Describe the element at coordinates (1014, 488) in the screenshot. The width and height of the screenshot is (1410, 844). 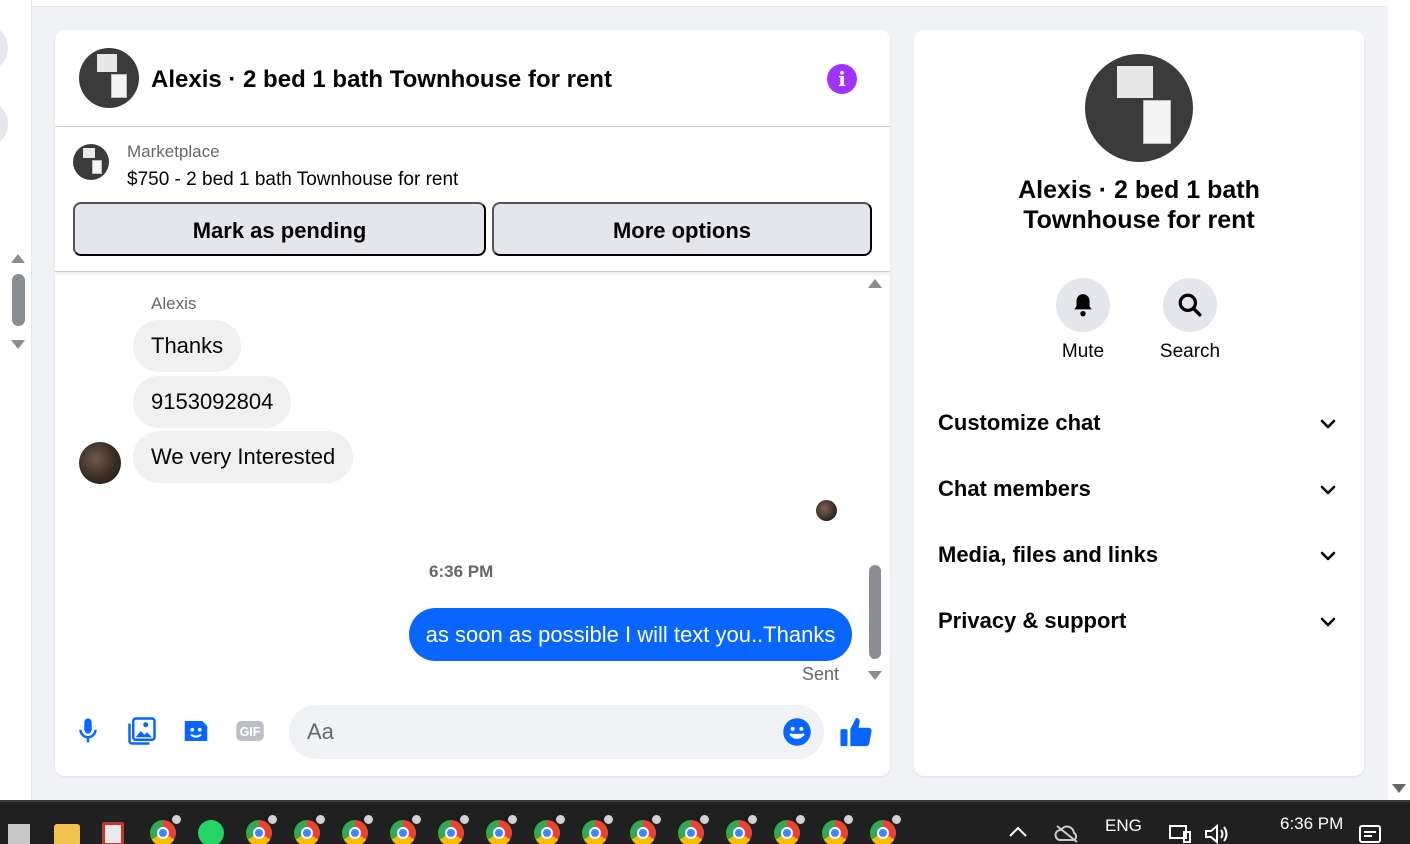
I see `section-label: Chat members` at that location.